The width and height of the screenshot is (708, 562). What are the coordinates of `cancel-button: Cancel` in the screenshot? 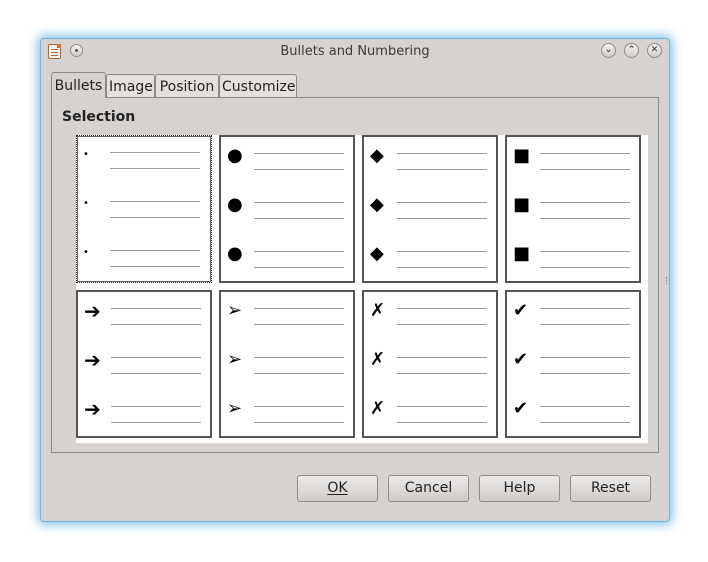 It's located at (428, 488).